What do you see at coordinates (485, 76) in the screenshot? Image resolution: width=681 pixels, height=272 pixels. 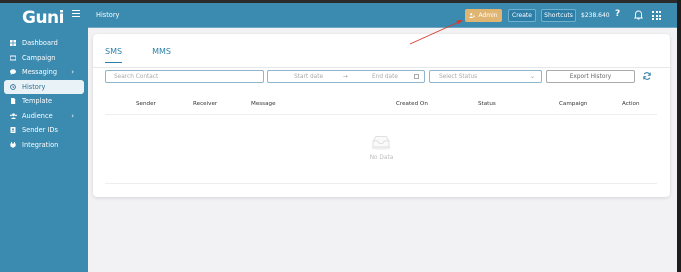 I see `status-select: Select Status ⌄` at bounding box center [485, 76].